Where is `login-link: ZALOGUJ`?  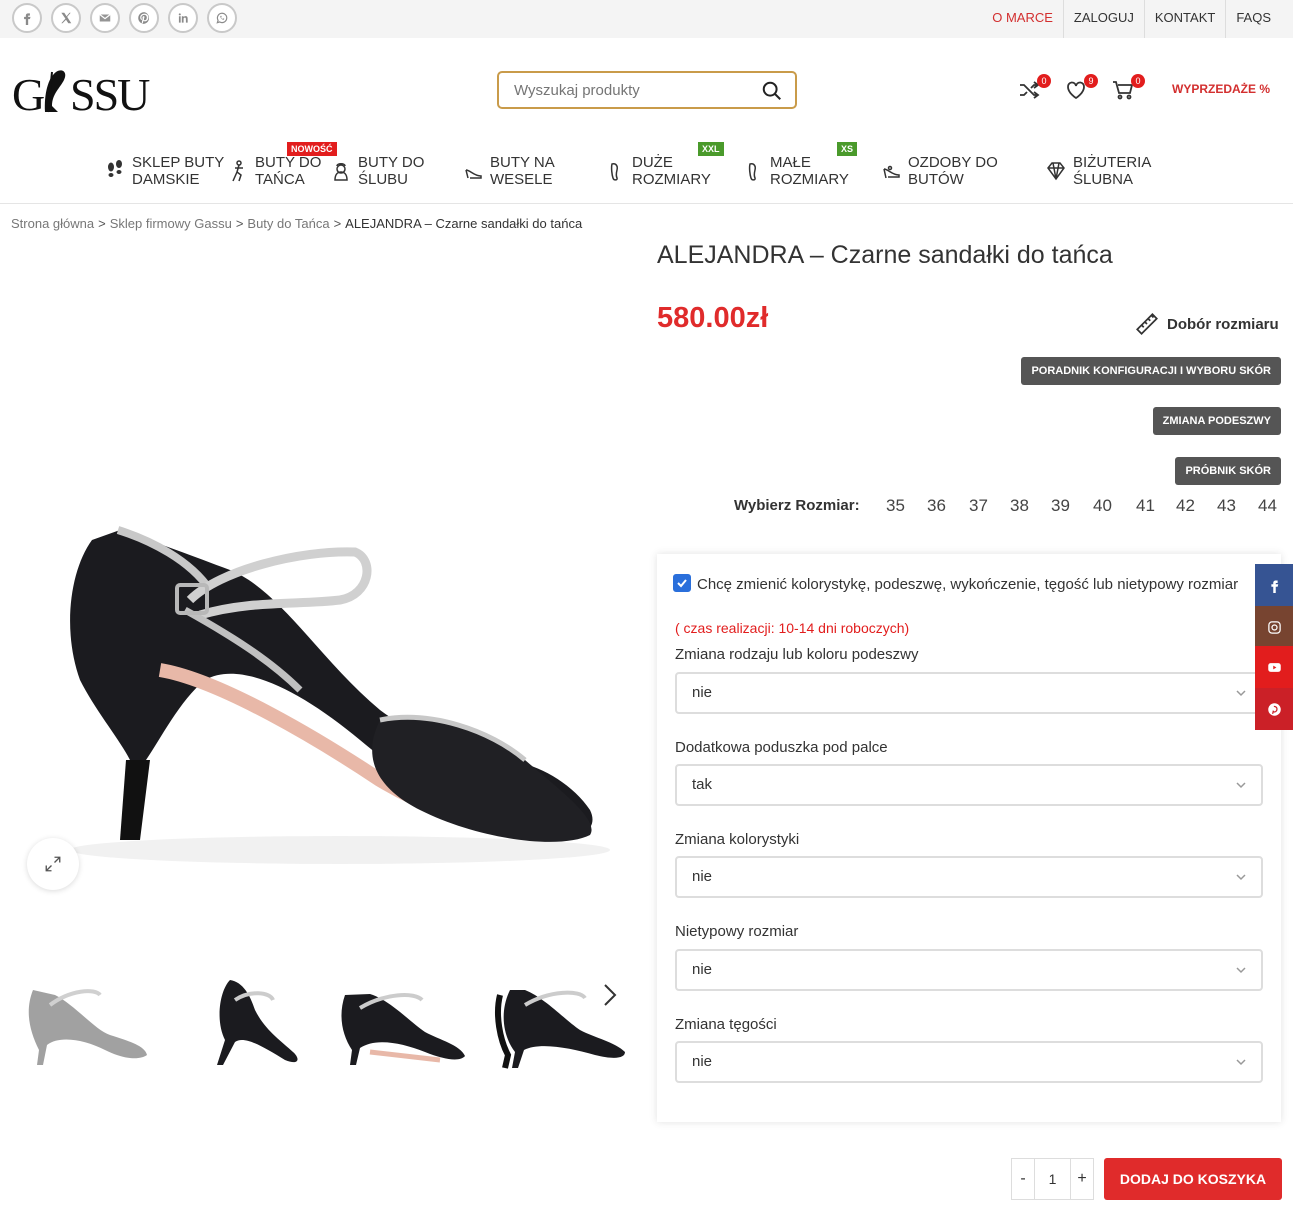 login-link: ZALOGUJ is located at coordinates (1103, 19).